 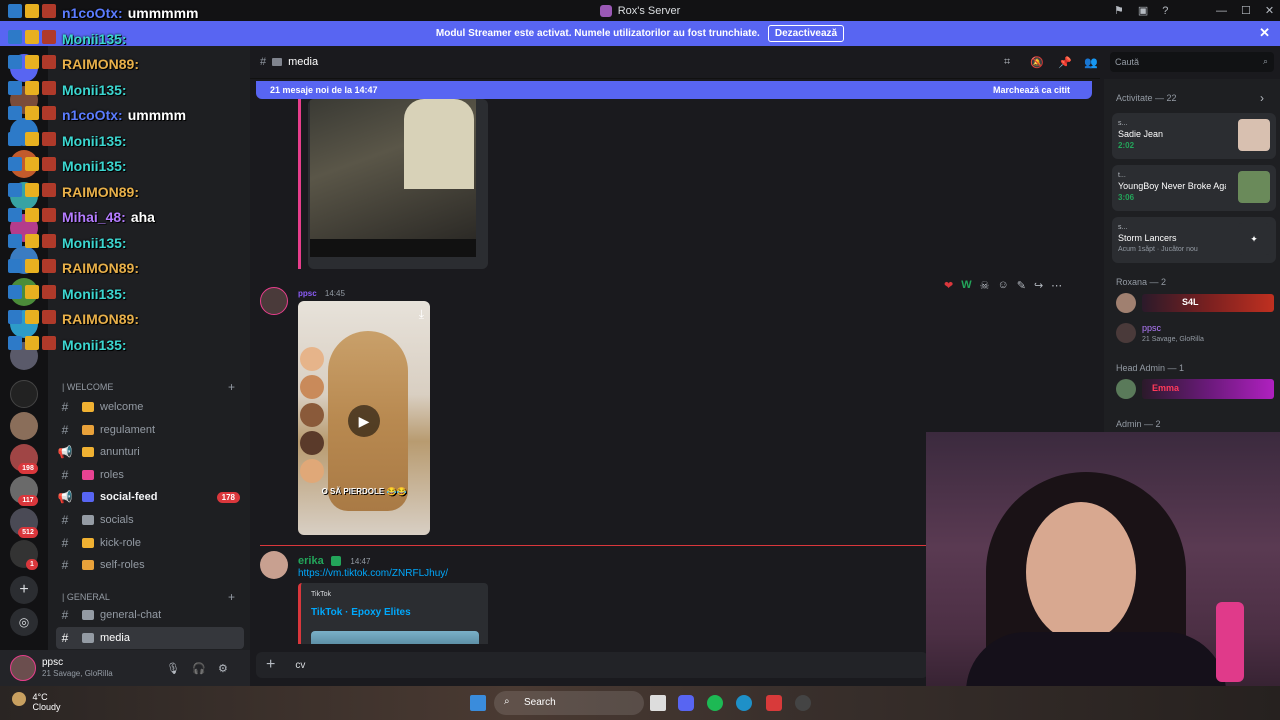 What do you see at coordinates (270, 665) in the screenshot?
I see `attach-icon: +` at bounding box center [270, 665].